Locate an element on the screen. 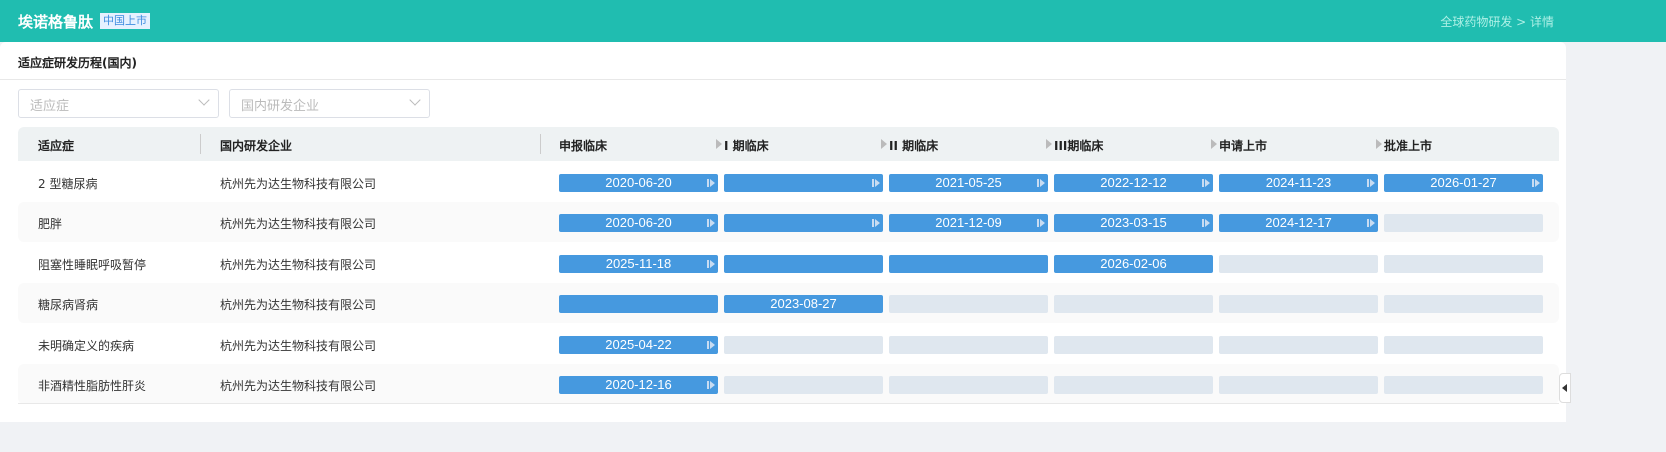 This screenshot has height=452, width=1666. column-header-stage: III期临床 is located at coordinates (1079, 146).